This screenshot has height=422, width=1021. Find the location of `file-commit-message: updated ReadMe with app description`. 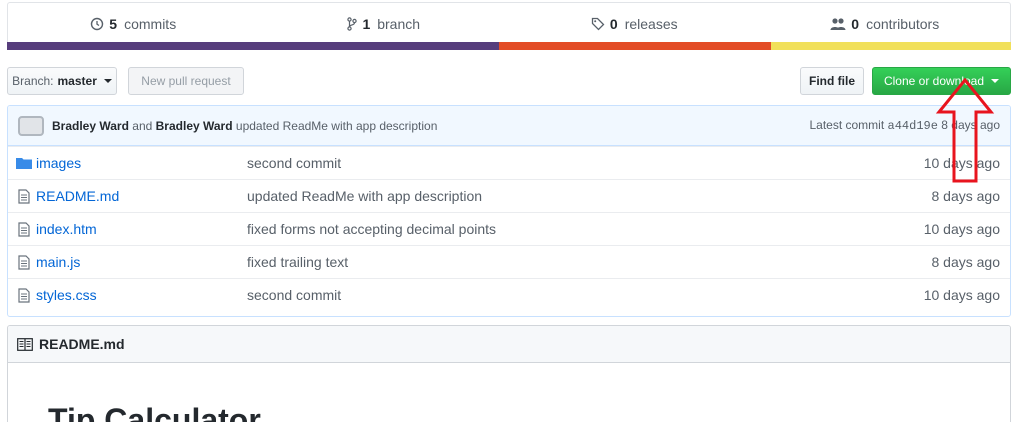

file-commit-message: updated ReadMe with app description is located at coordinates (573, 196).